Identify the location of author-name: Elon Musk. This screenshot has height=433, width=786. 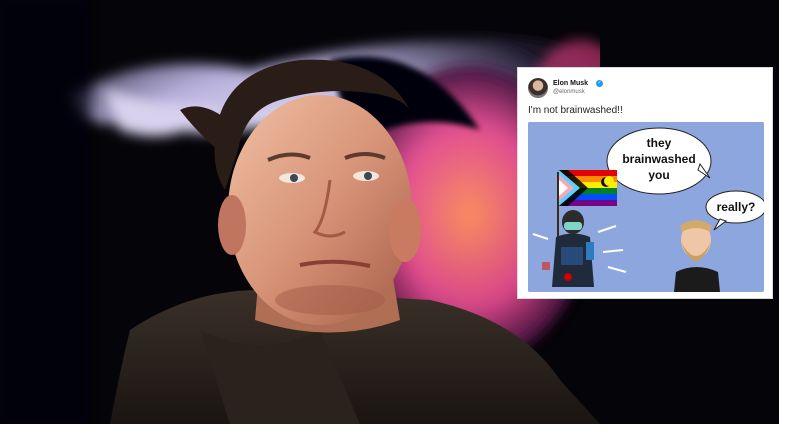
(571, 83).